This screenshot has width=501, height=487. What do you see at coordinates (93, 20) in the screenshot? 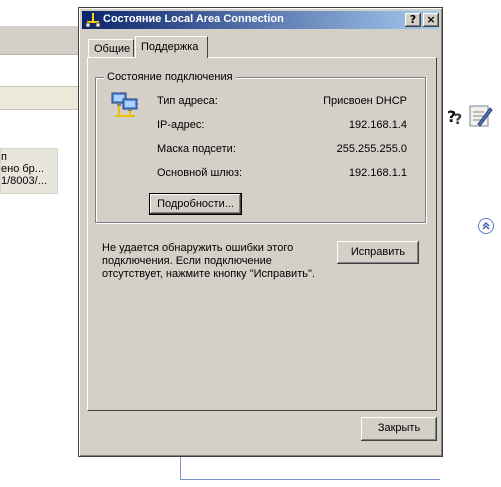
I see `network-connection-icon` at bounding box center [93, 20].